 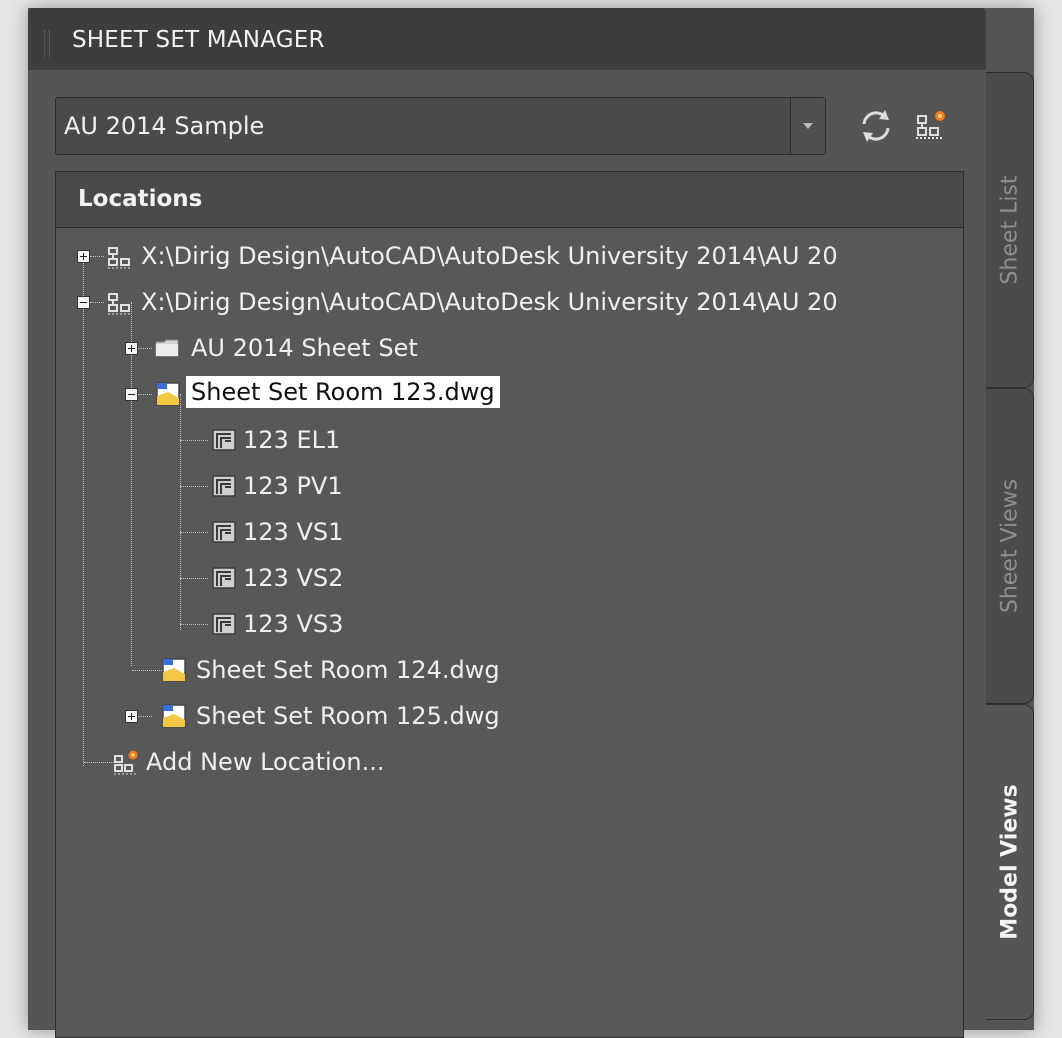 I want to click on tab-sheet-list-label: Sheet List, so click(x=1009, y=230).